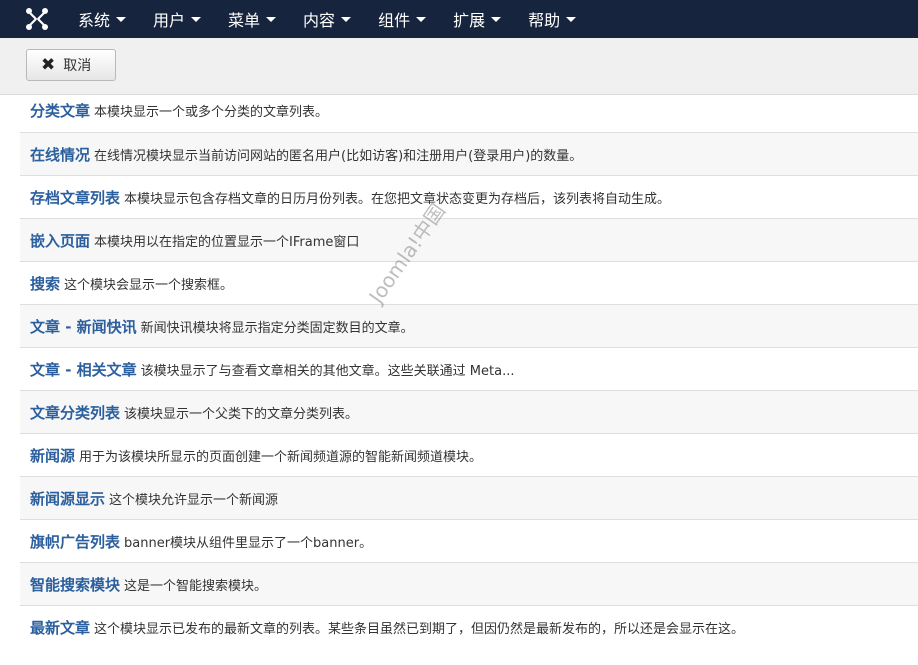  Describe the element at coordinates (196, 586) in the screenshot. I see `module-description: 这是一个智能搜索模块。` at that location.